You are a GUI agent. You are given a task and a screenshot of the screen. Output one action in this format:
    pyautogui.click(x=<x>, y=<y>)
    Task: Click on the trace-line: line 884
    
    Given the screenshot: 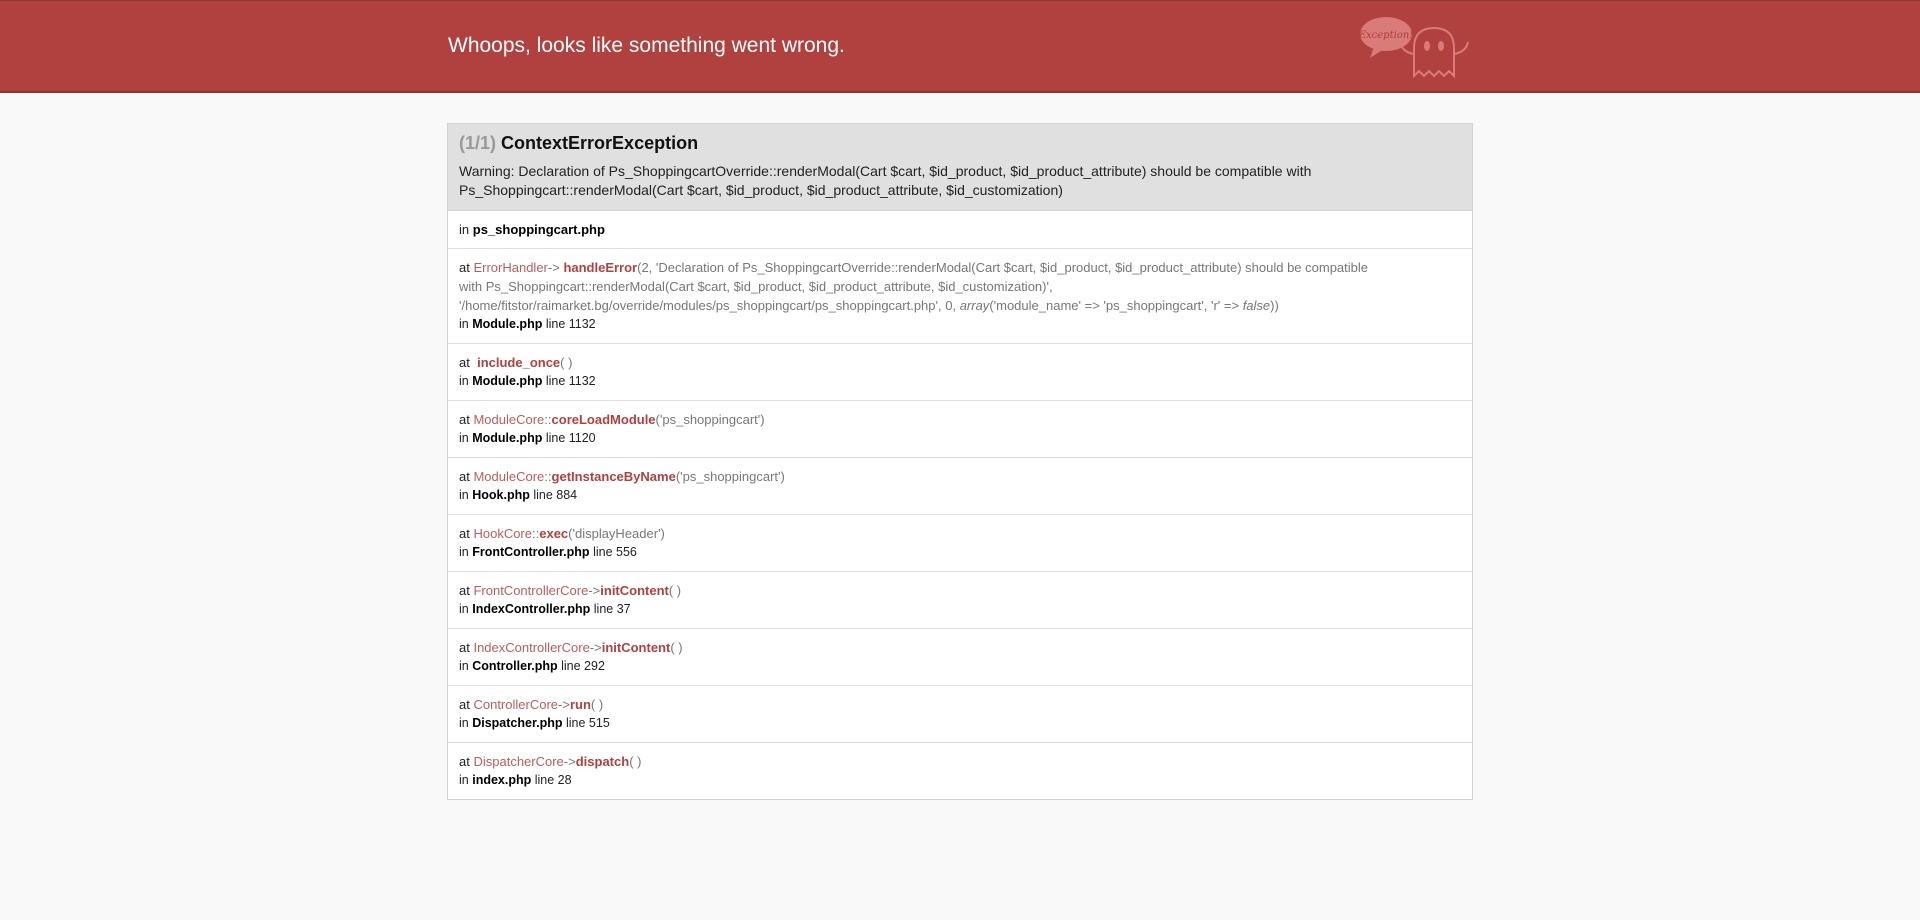 What is the action you would take?
    pyautogui.click(x=555, y=495)
    